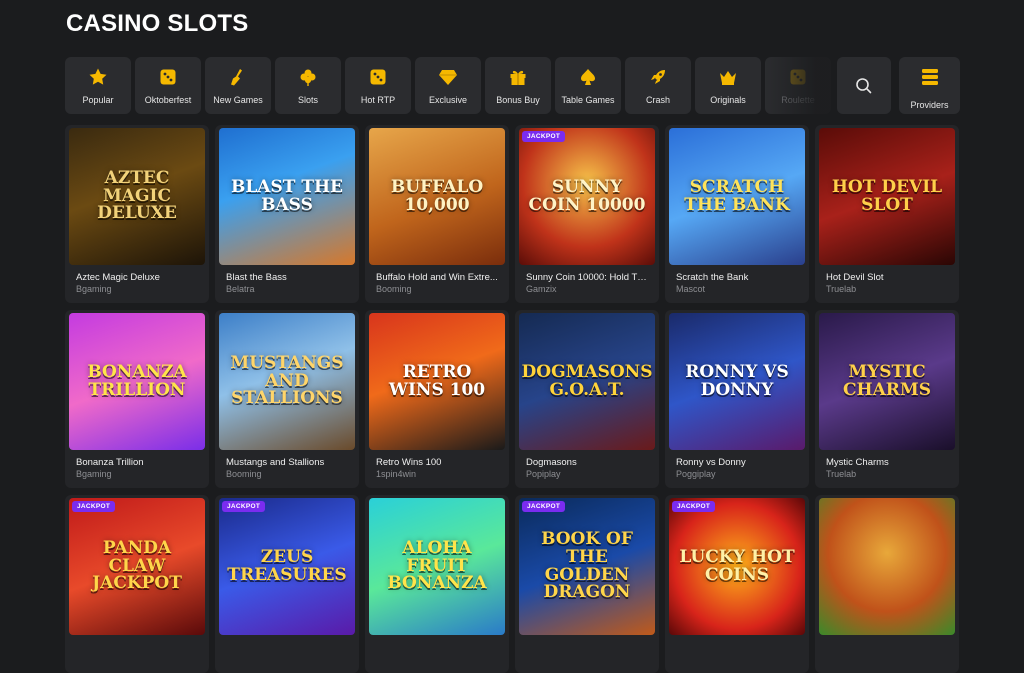 The width and height of the screenshot is (1024, 673). What do you see at coordinates (275, 462) in the screenshot?
I see `game-name: Mustangs and Stallions` at bounding box center [275, 462].